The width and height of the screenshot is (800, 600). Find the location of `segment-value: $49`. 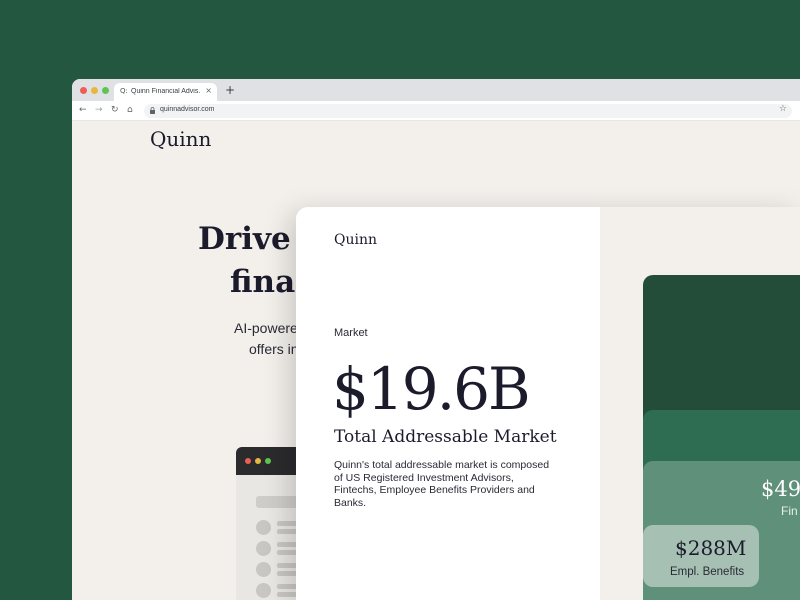

segment-value: $49 is located at coordinates (780, 489).